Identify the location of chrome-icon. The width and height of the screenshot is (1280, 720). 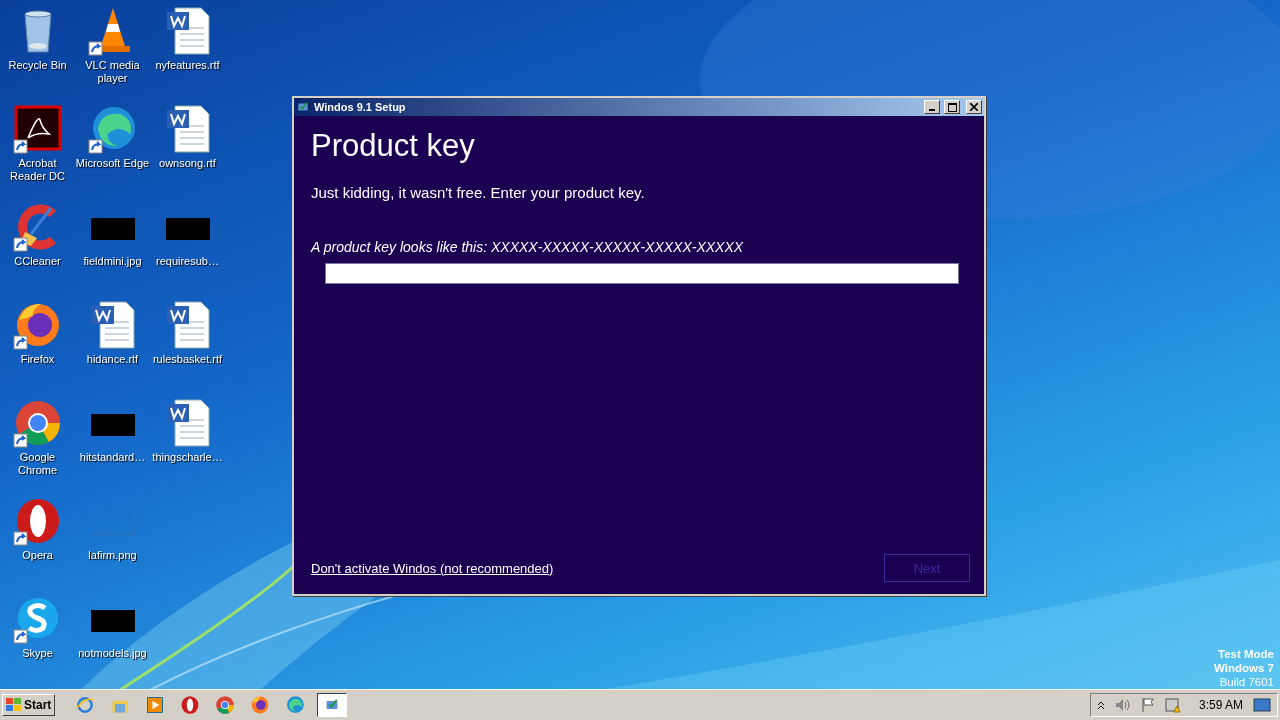
(37, 423).